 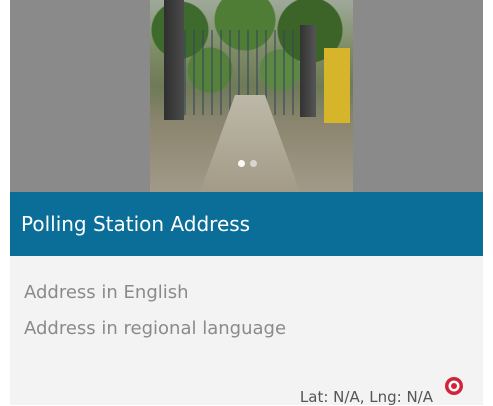 What do you see at coordinates (241, 163) in the screenshot?
I see `carousel-dot-active` at bounding box center [241, 163].